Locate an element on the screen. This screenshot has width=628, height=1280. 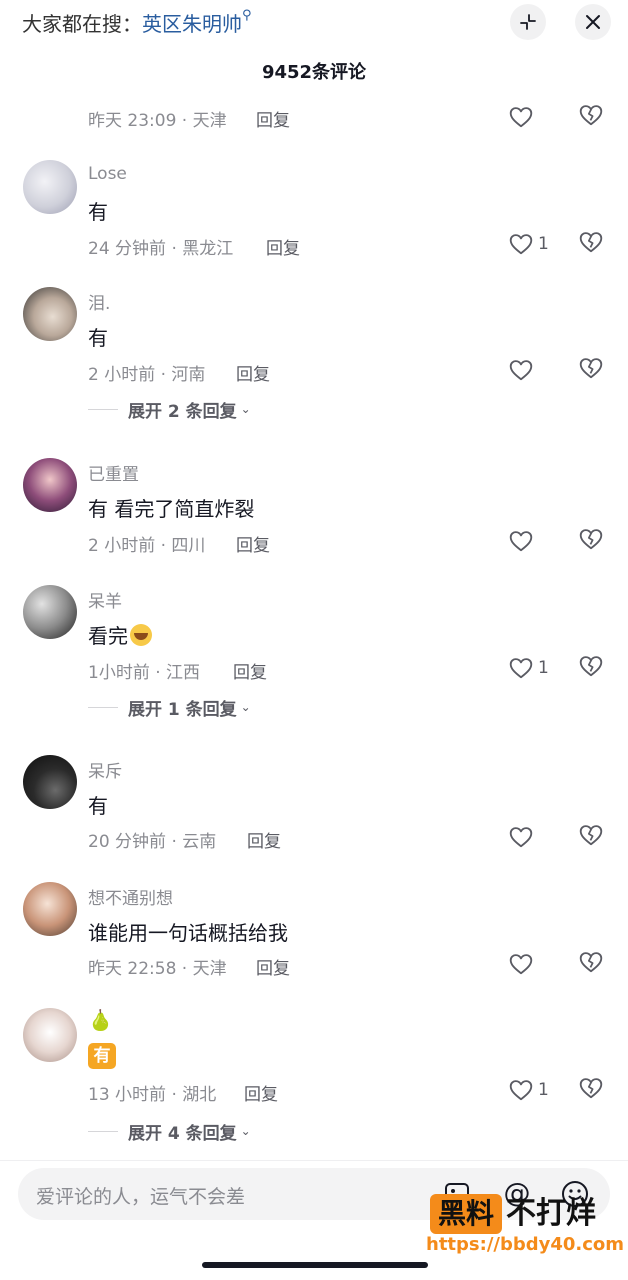
collapse-button is located at coordinates (528, 22).